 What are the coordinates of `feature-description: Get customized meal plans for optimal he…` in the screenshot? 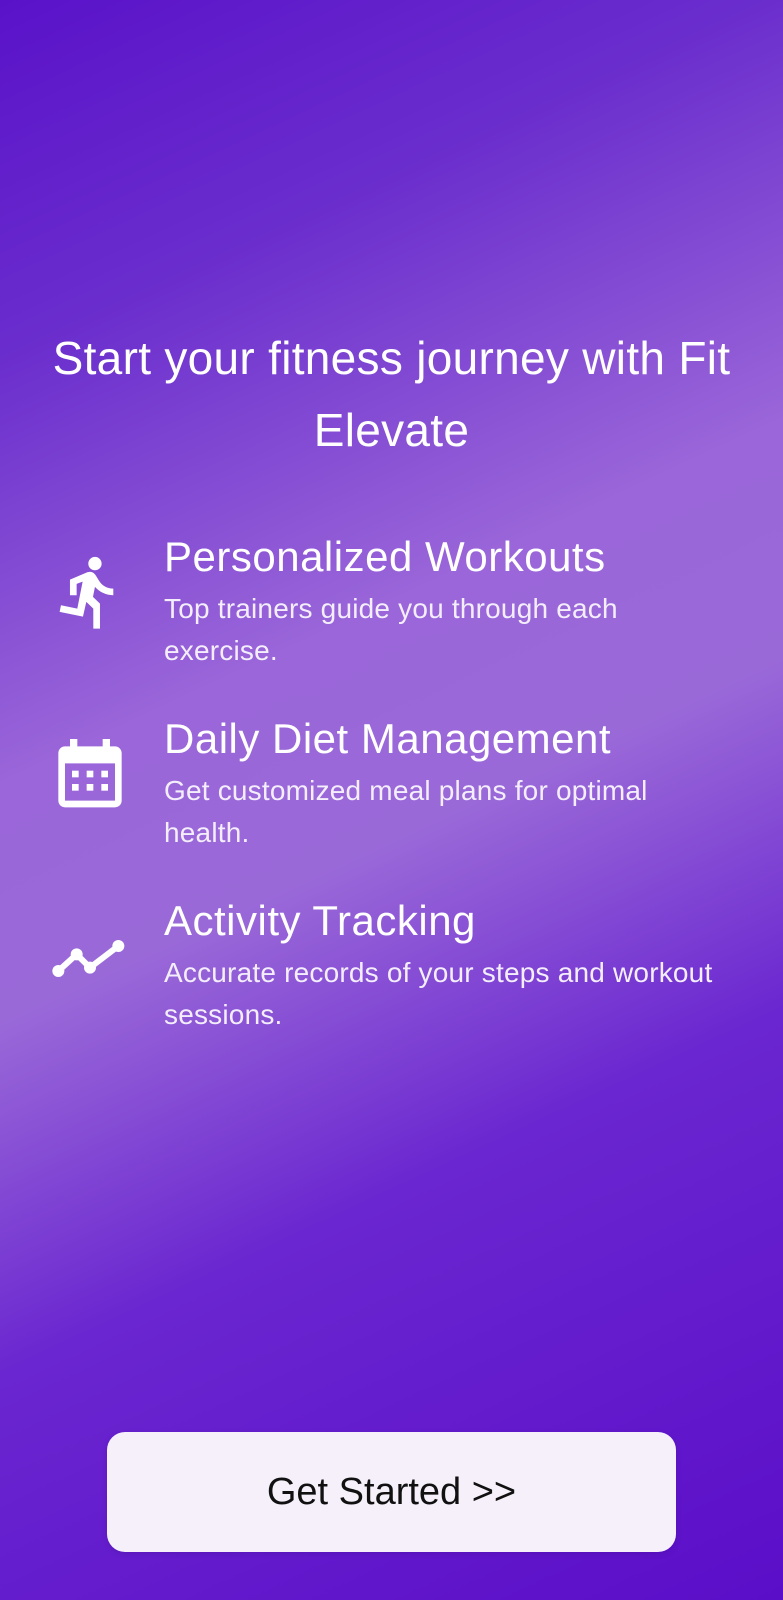 It's located at (406, 811).